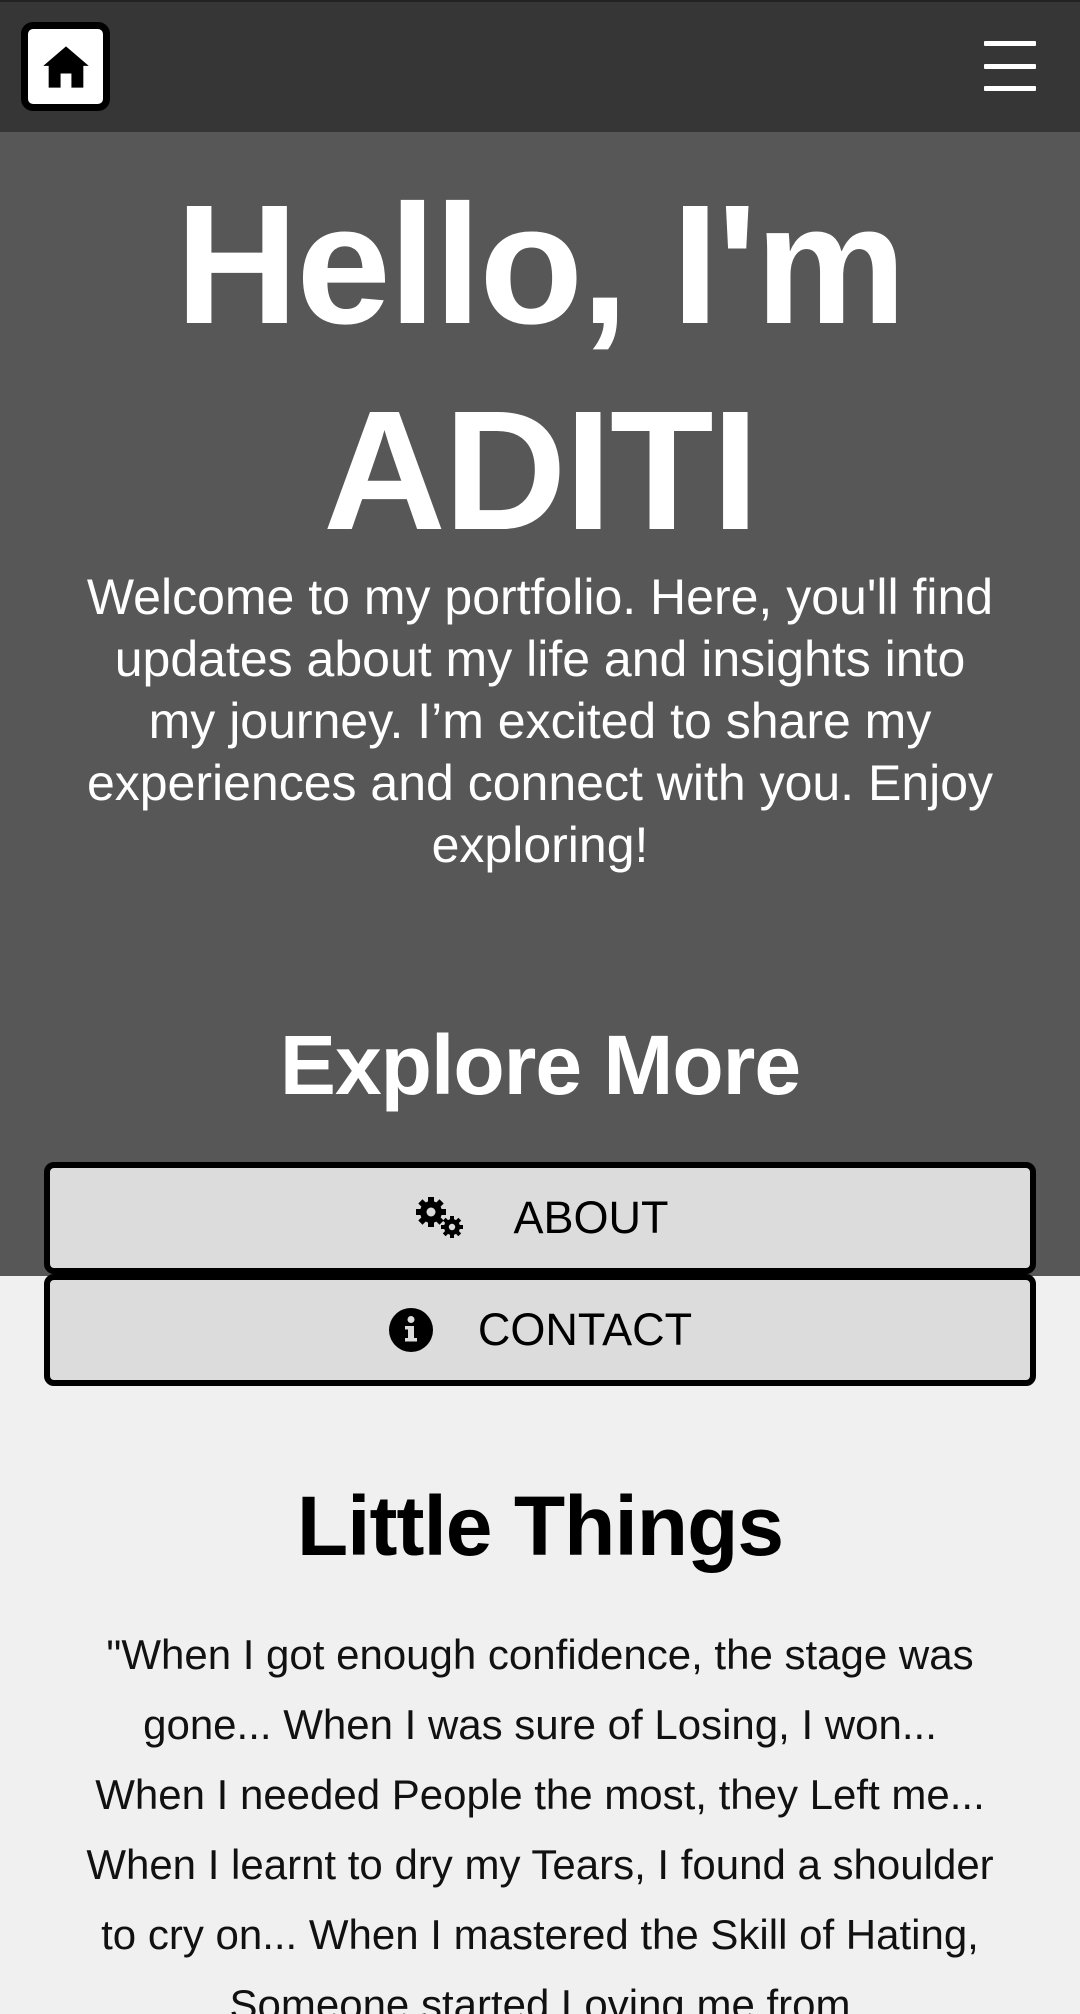  I want to click on home-icon, so click(65, 66).